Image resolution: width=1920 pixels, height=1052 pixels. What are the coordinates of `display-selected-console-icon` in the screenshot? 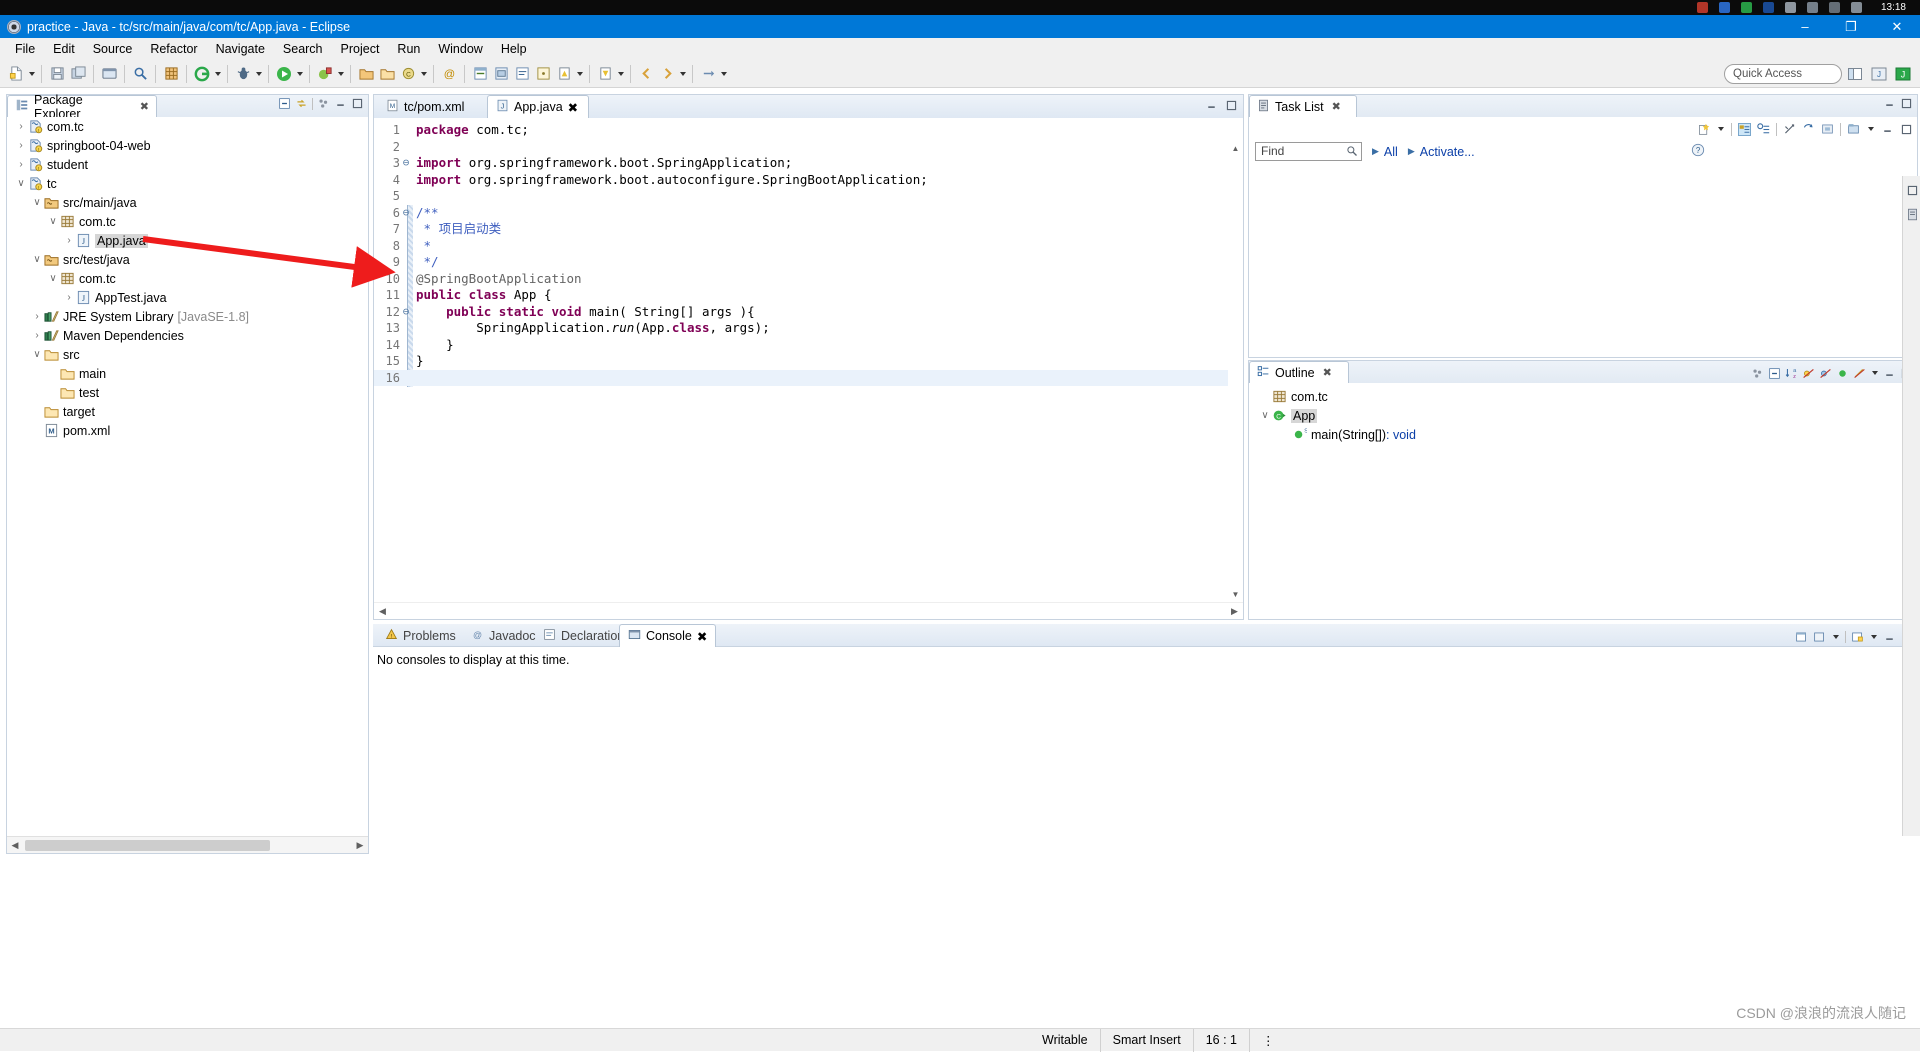 It's located at (1819, 637).